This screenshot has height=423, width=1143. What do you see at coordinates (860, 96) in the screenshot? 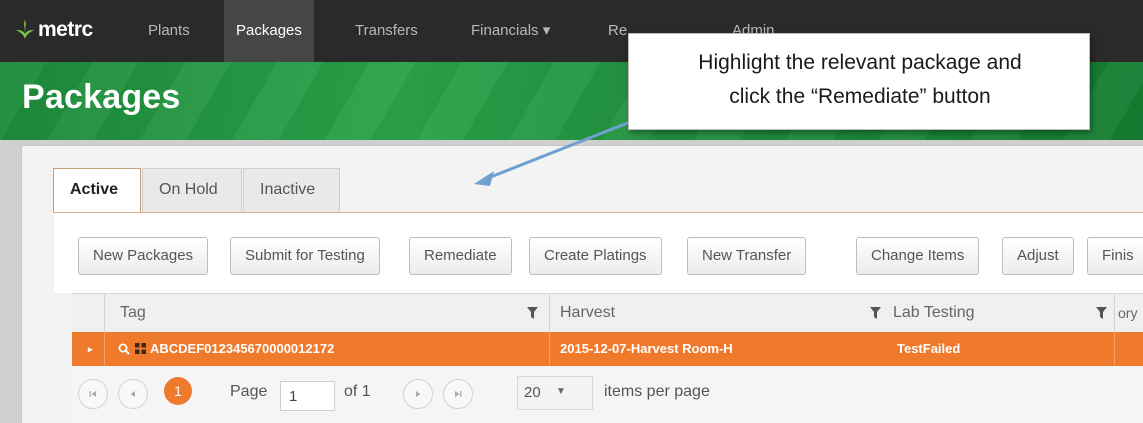
I see `callout-line-2: click the “Remediate” button` at bounding box center [860, 96].